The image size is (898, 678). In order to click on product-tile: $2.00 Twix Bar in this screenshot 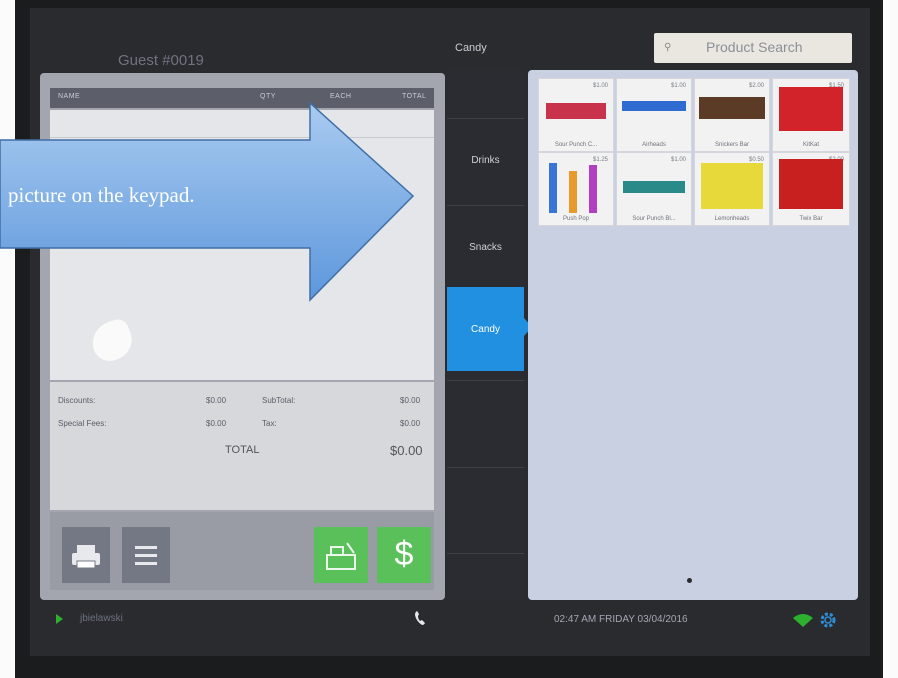, I will do `click(811, 189)`.